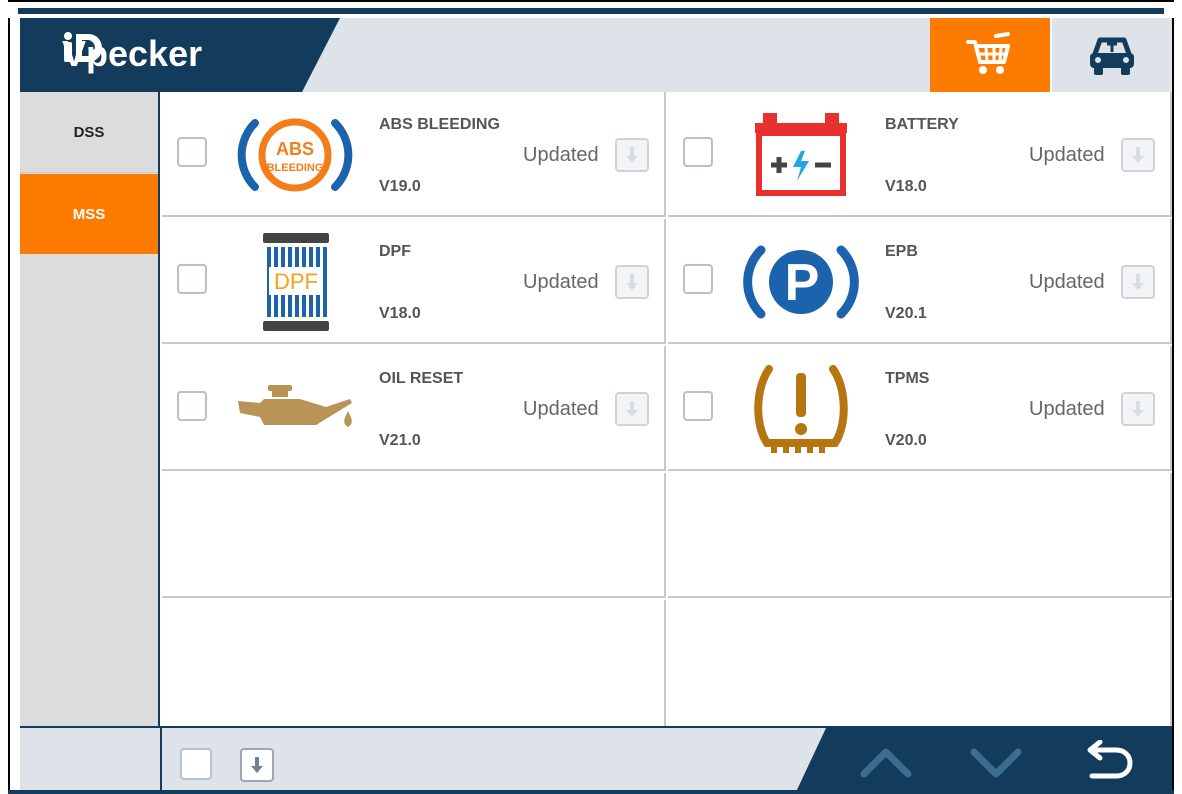 This screenshot has width=1182, height=794. I want to click on function-card-battery: BATTERY V18.0 Updated, so click(920, 154).